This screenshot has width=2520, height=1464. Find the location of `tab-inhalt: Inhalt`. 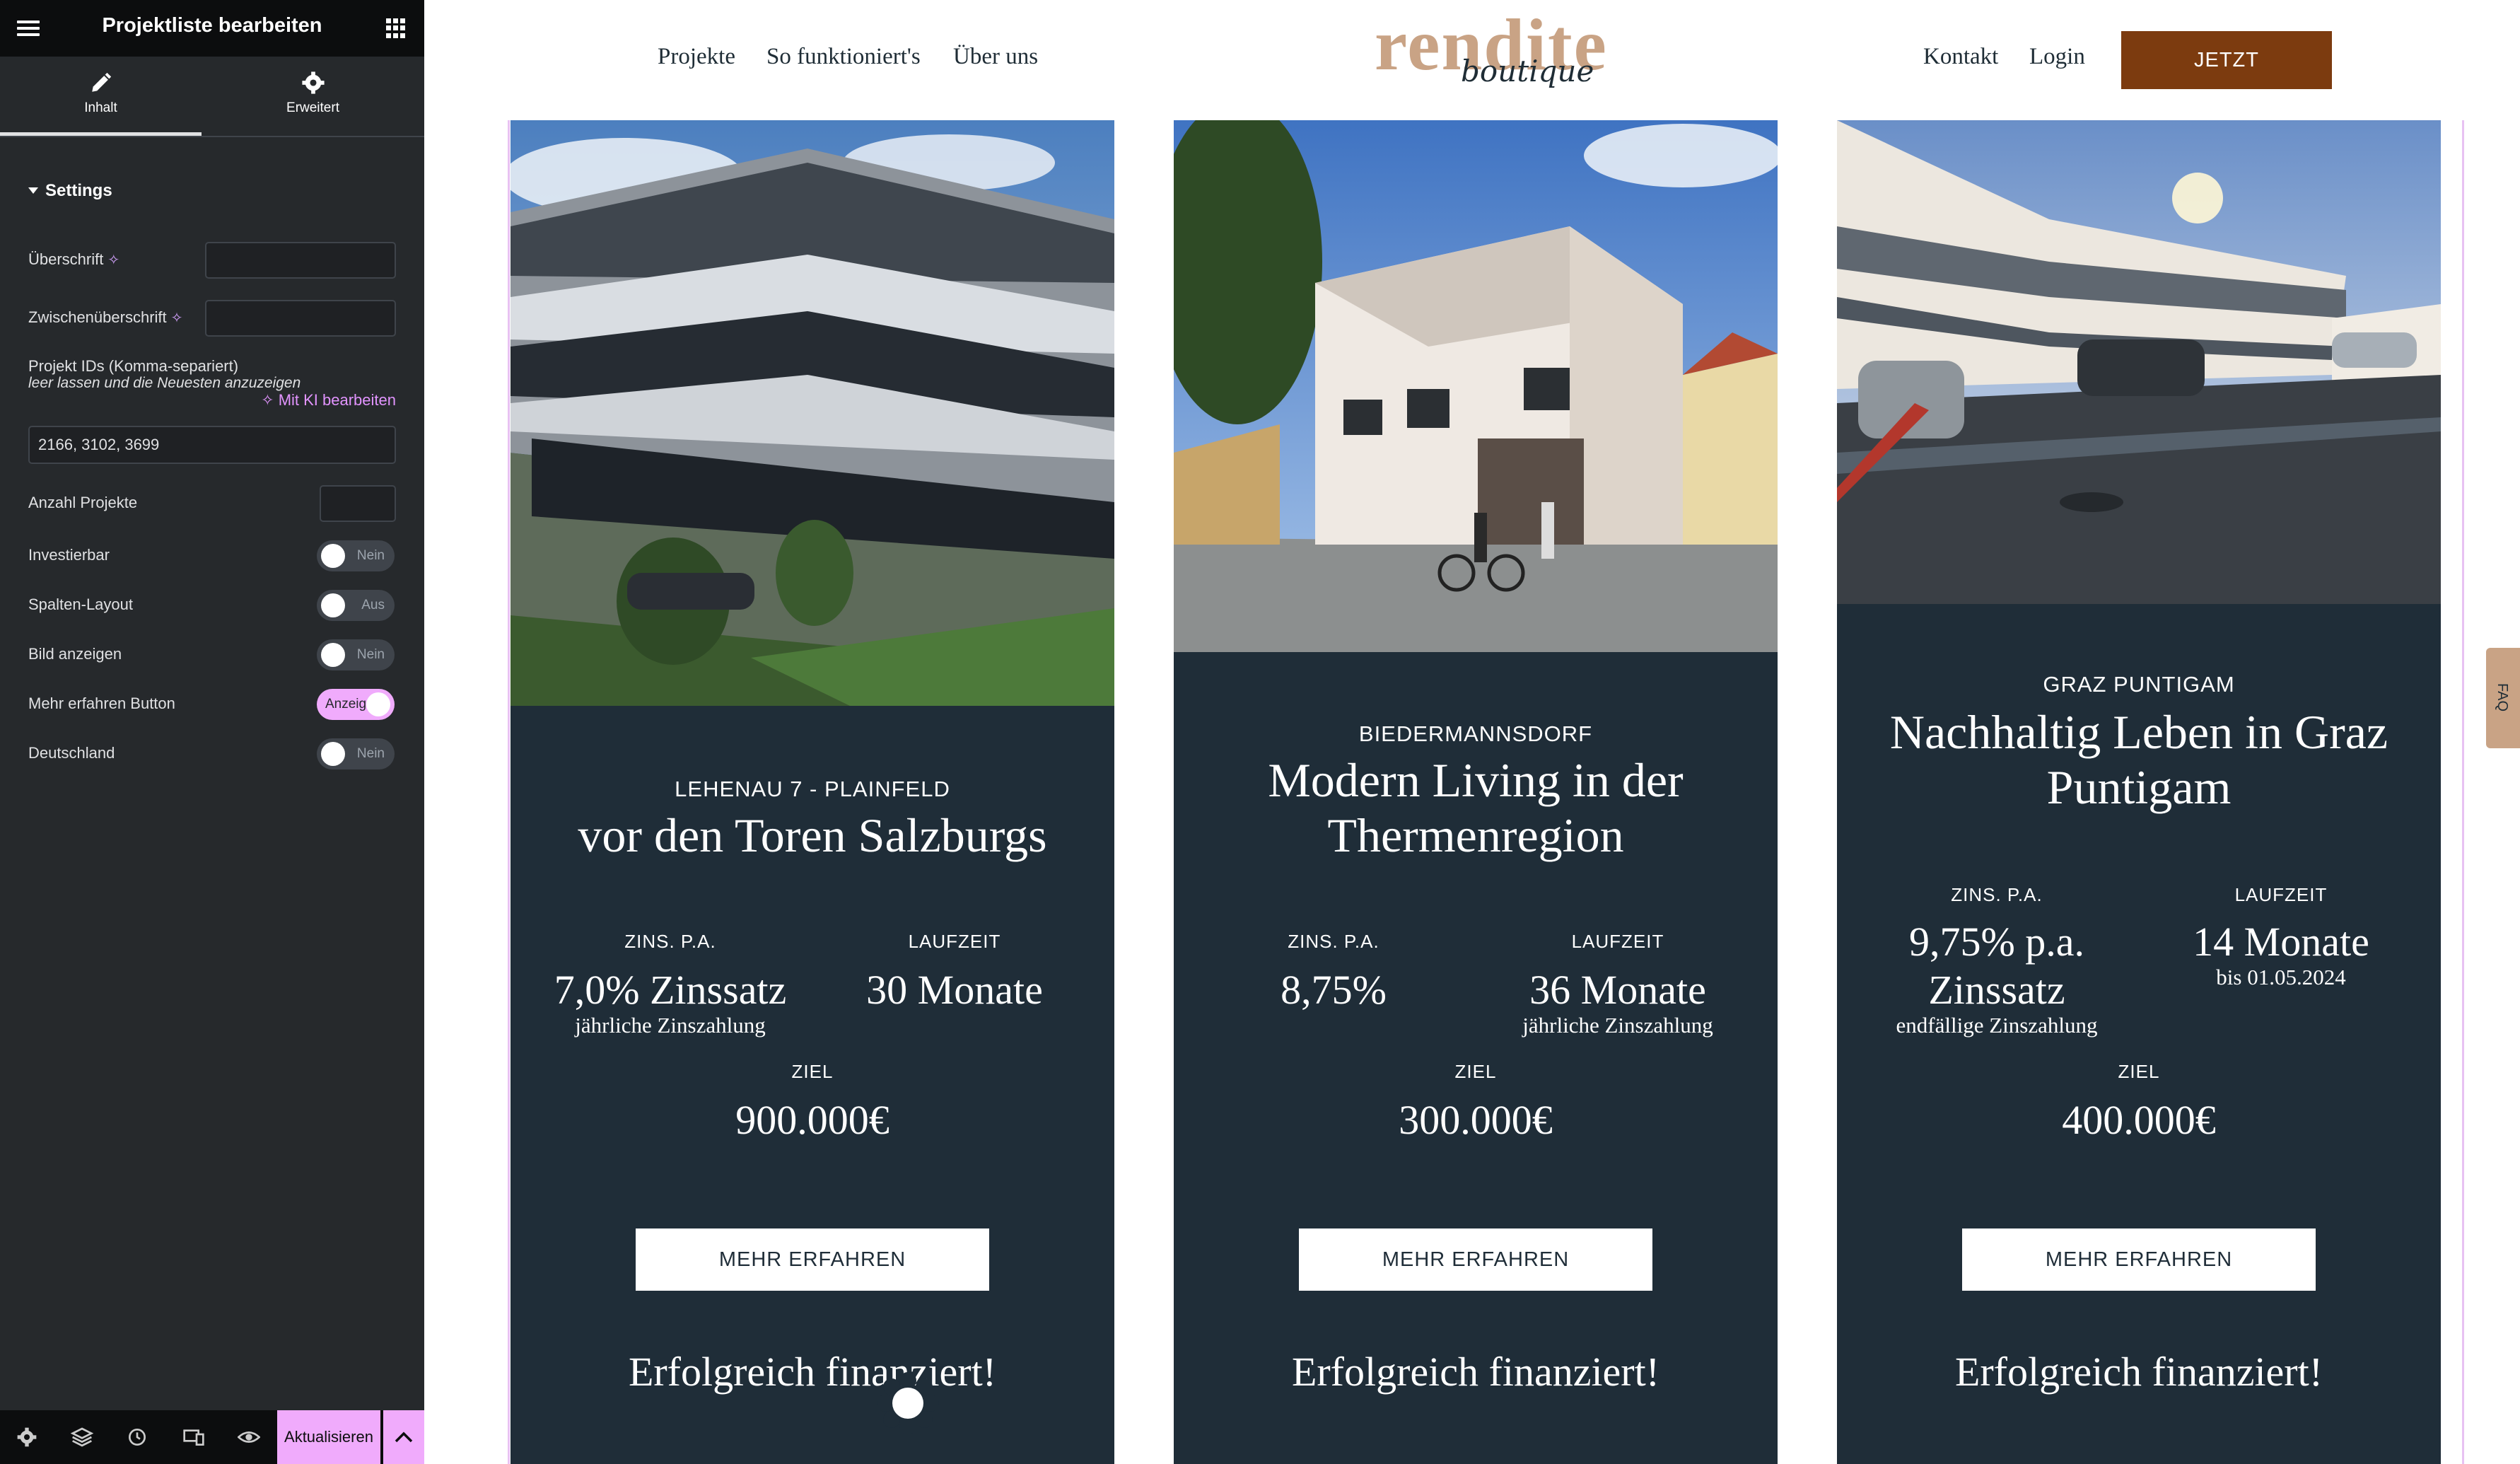

tab-inhalt: Inhalt is located at coordinates (101, 96).